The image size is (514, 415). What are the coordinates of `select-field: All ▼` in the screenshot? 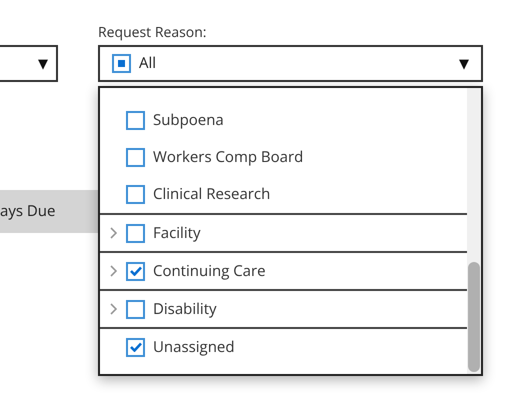 It's located at (290, 63).